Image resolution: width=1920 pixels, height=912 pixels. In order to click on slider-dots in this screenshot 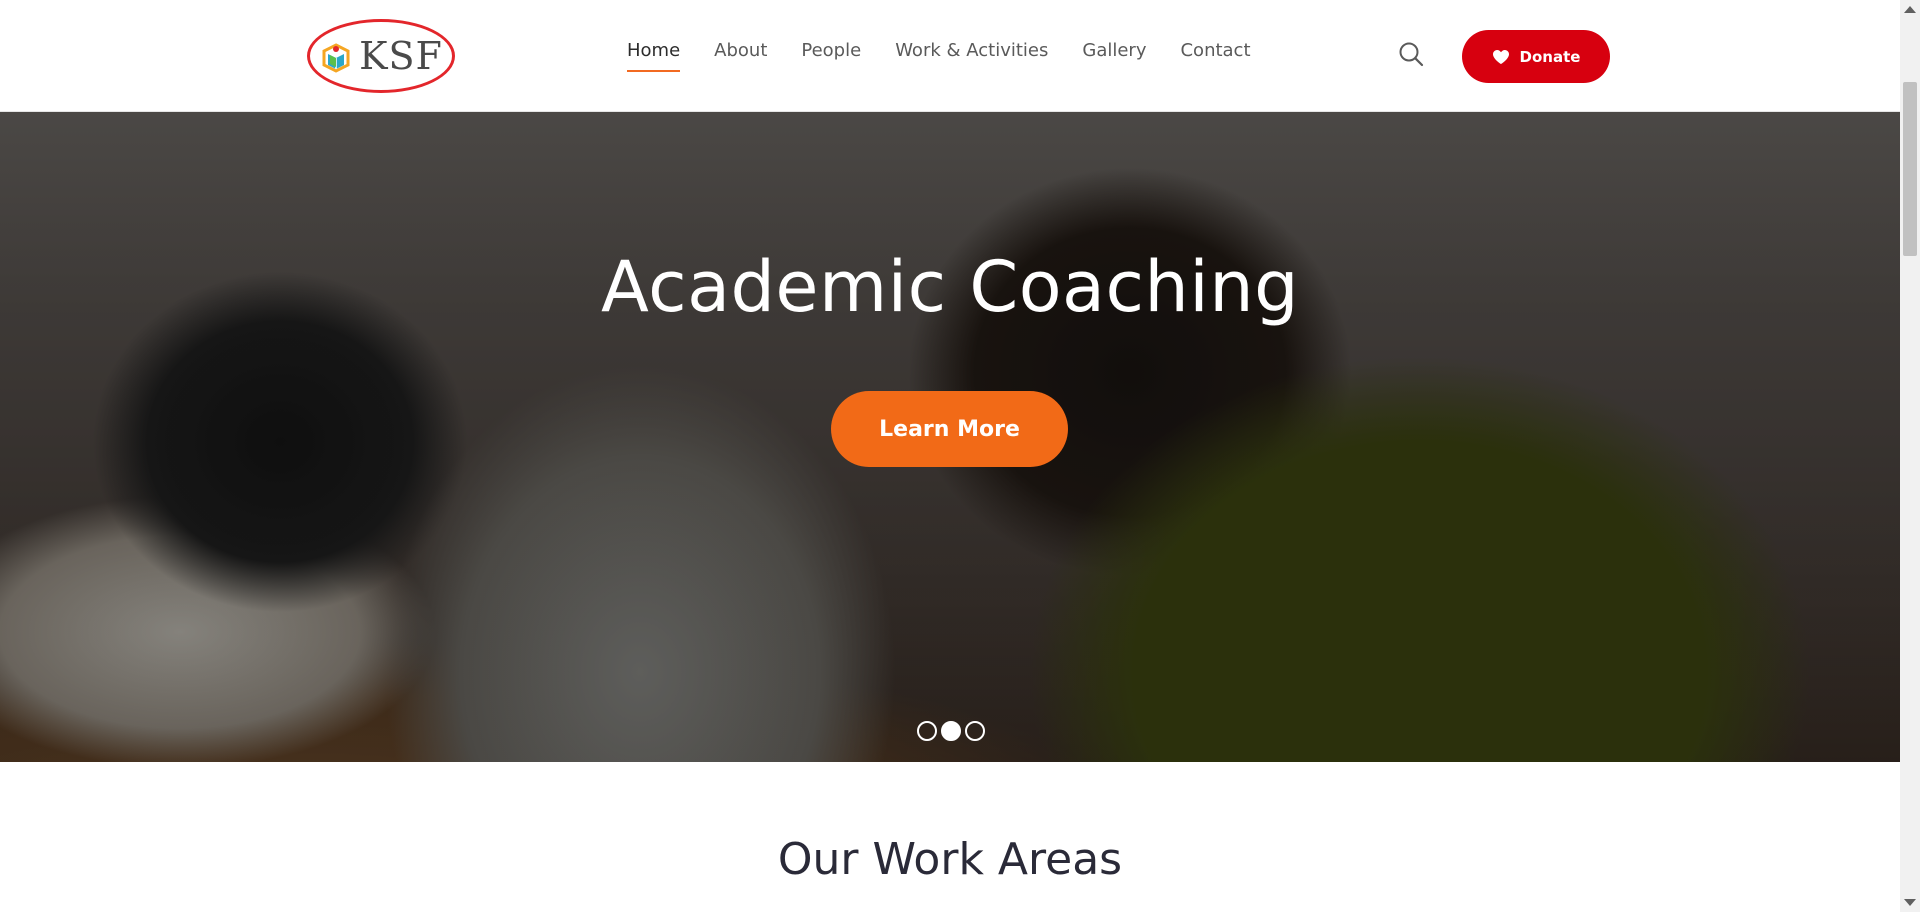, I will do `click(951, 731)`.